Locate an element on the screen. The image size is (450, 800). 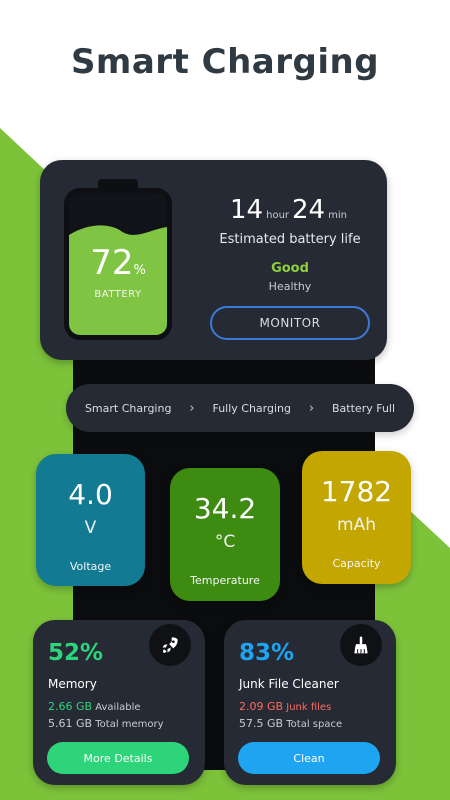
temperature-value: 34.2 is located at coordinates (225, 508).